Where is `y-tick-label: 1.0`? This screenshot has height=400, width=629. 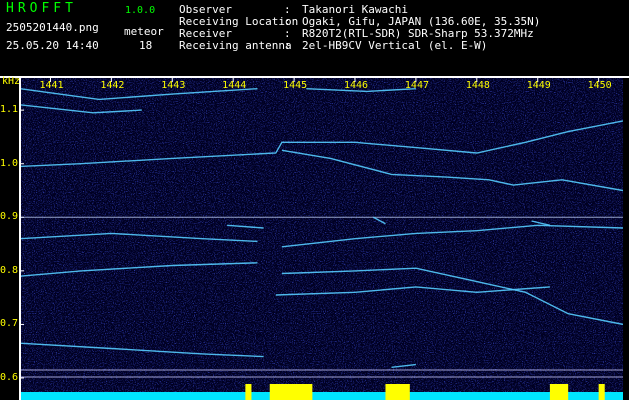
y-tick-label: 1.0 is located at coordinates (9, 163).